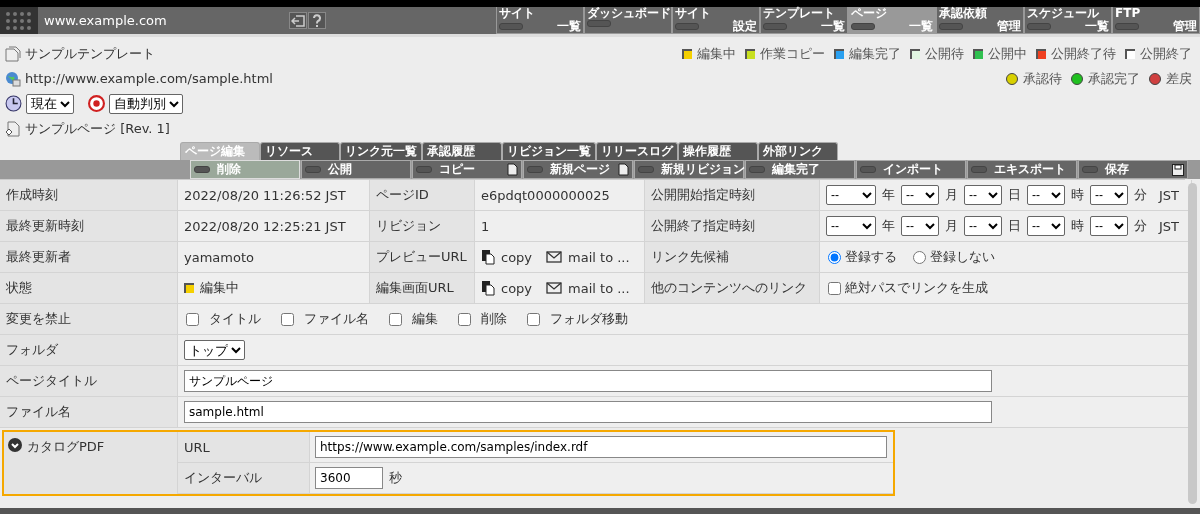  I want to click on tab: リソース, so click(300, 151).